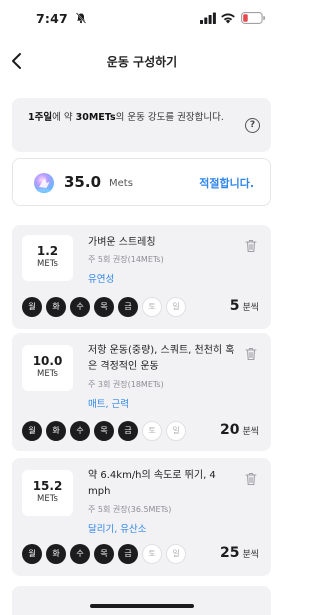  I want to click on nav-bar: 운동 구성하기, so click(142, 61).